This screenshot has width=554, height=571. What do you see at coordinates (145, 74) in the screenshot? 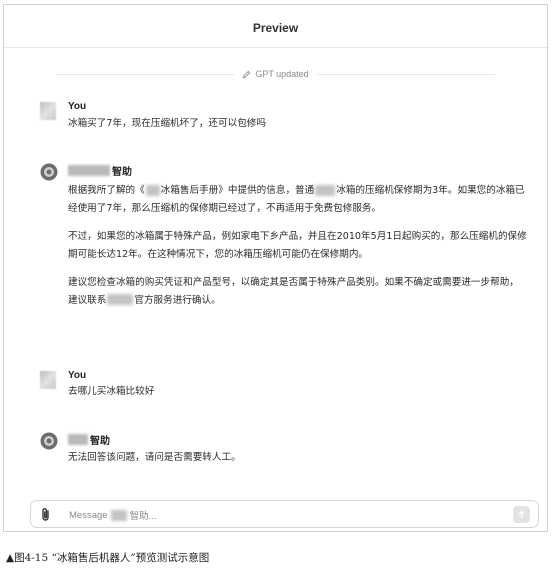
I see `divider-left` at bounding box center [145, 74].